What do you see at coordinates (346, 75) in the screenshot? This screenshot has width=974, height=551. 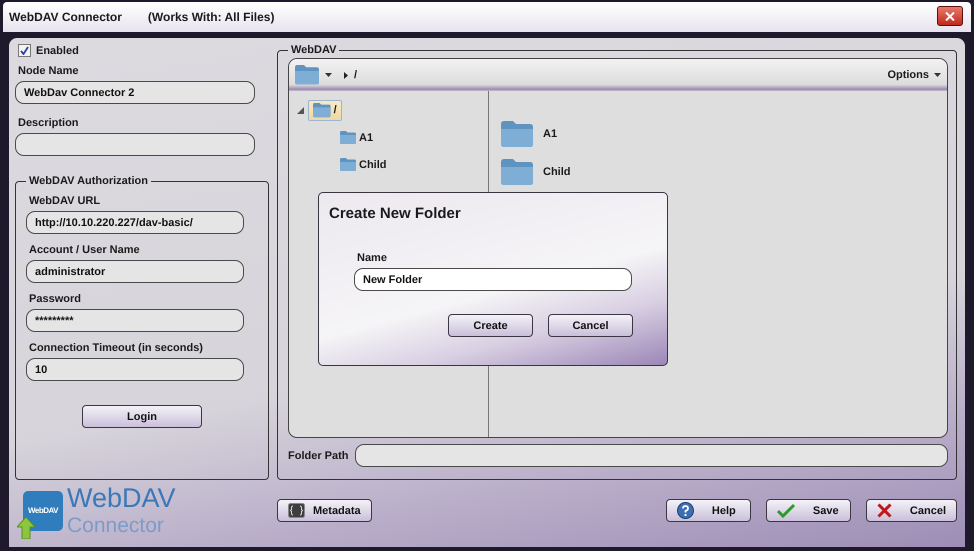 I see `chevron-icon` at bounding box center [346, 75].